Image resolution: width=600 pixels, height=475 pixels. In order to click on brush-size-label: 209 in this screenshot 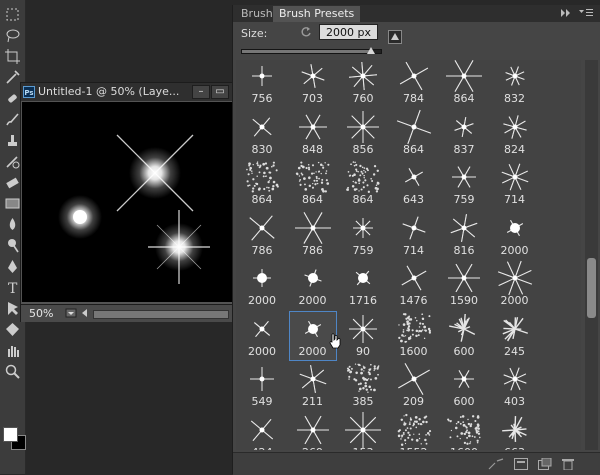, I will do `click(414, 401)`.